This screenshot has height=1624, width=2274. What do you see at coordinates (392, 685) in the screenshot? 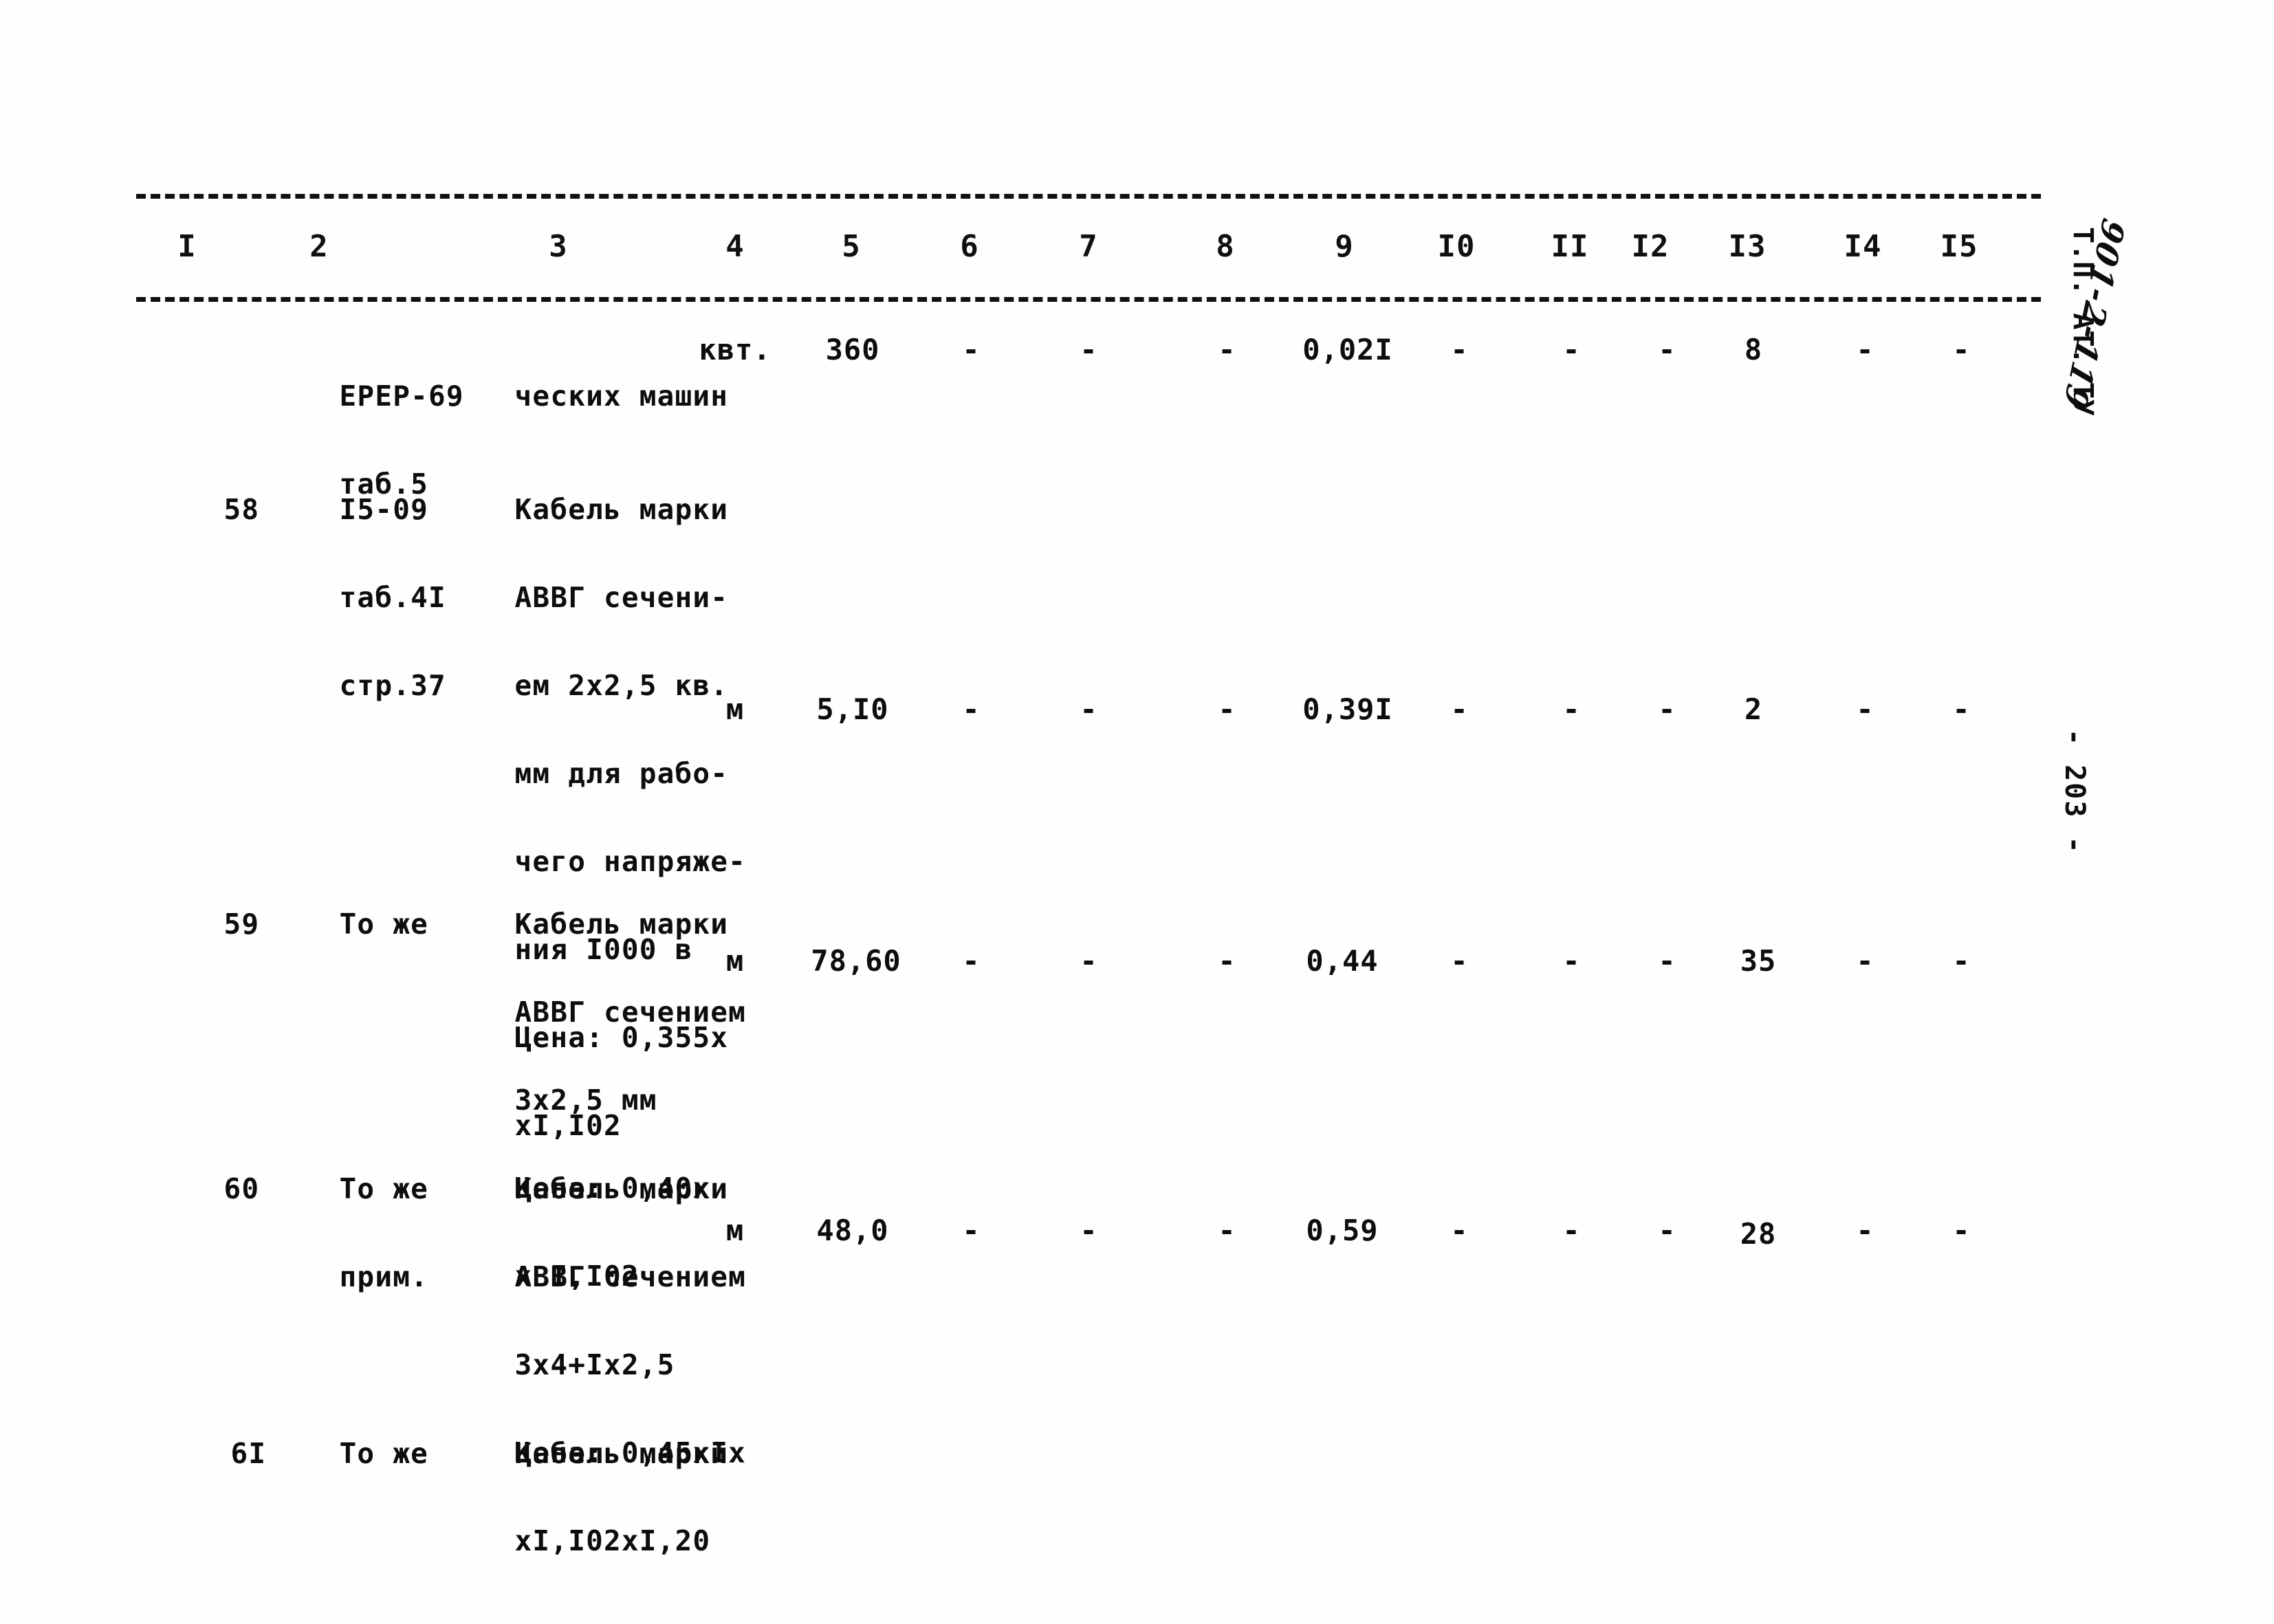
I see `cell-col2-line3: стр.37` at bounding box center [392, 685].